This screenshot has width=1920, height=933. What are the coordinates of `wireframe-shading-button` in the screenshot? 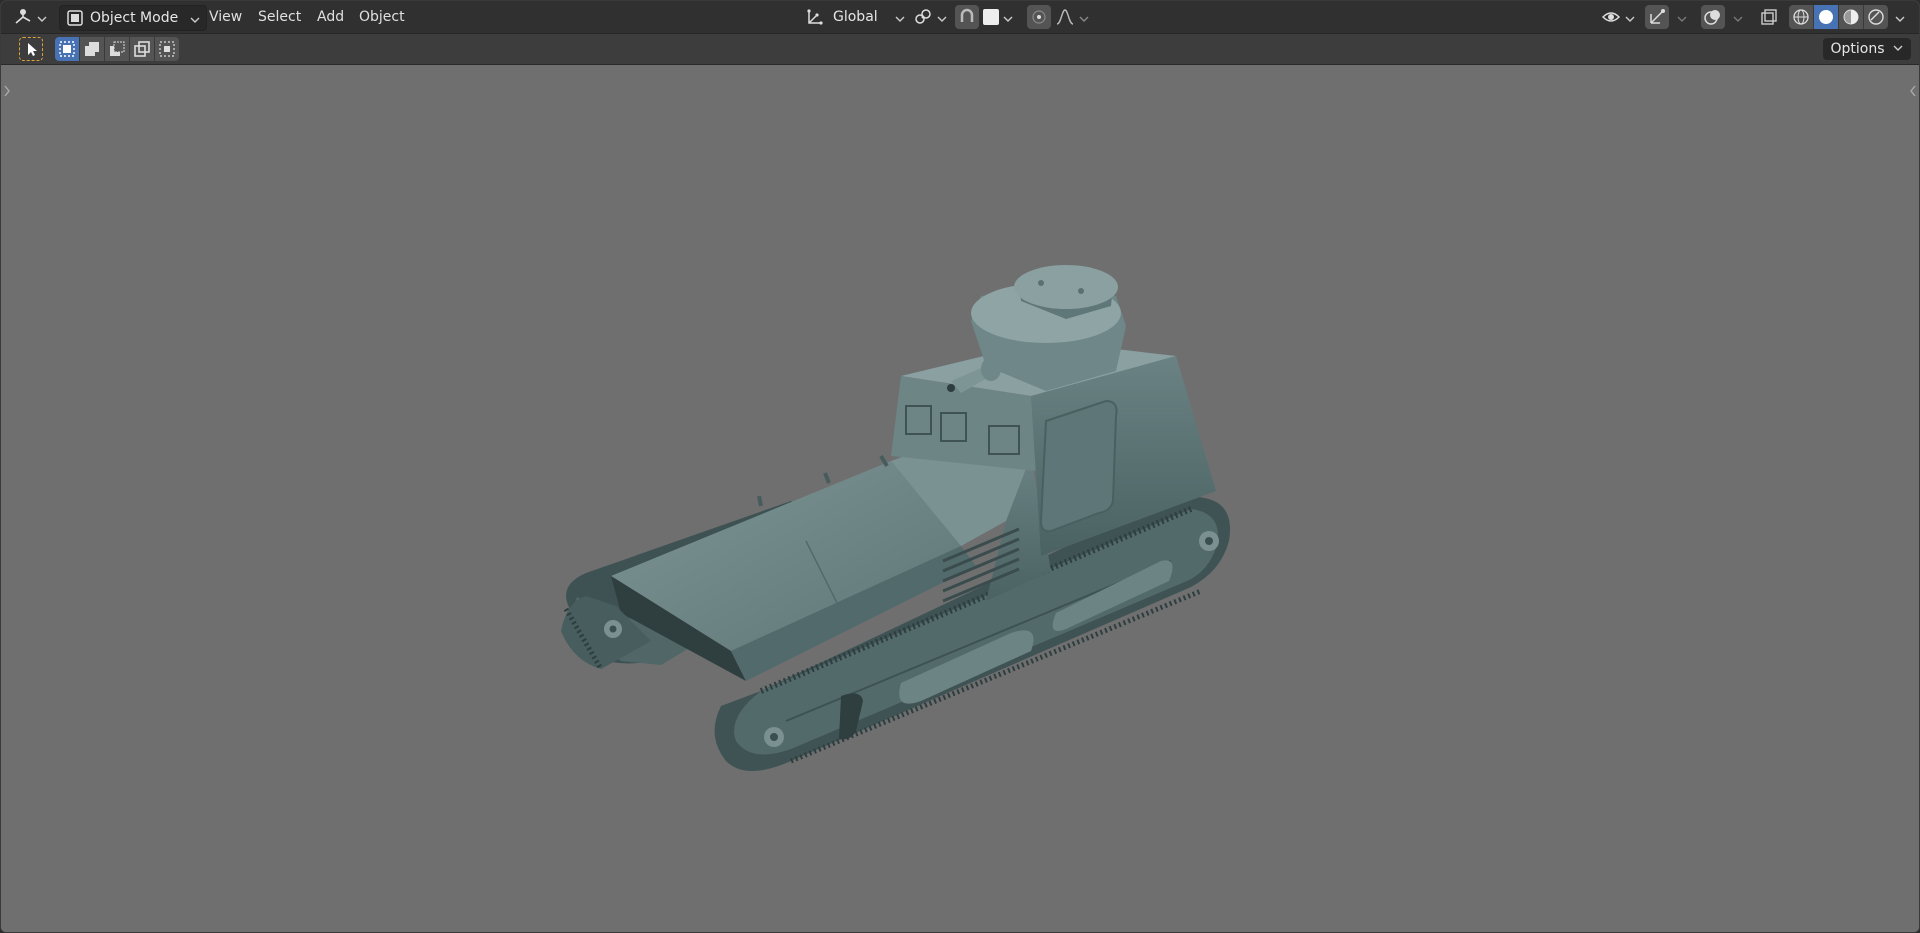 It's located at (1801, 17).